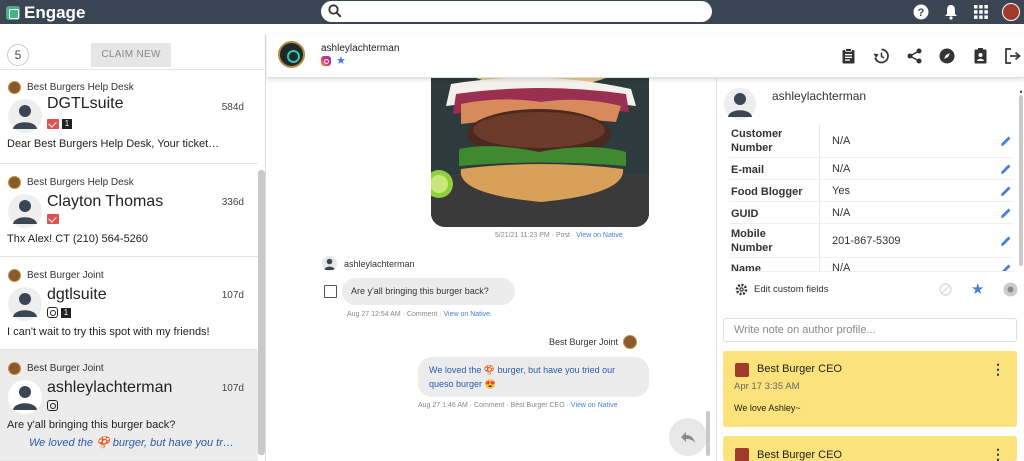 This screenshot has width=1024, height=461. Describe the element at coordinates (584, 342) in the screenshot. I see `reply-brand-name: Best Burger Joint` at that location.